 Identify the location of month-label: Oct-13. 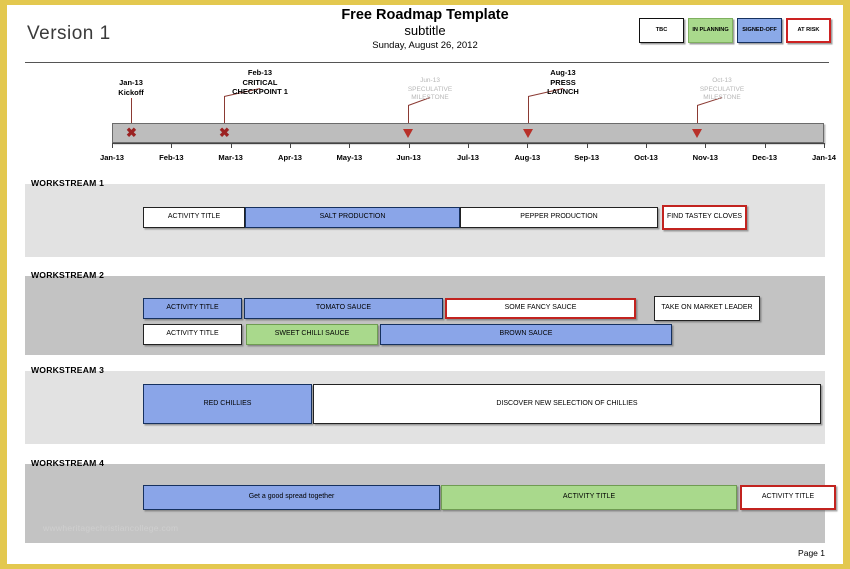
(646, 157).